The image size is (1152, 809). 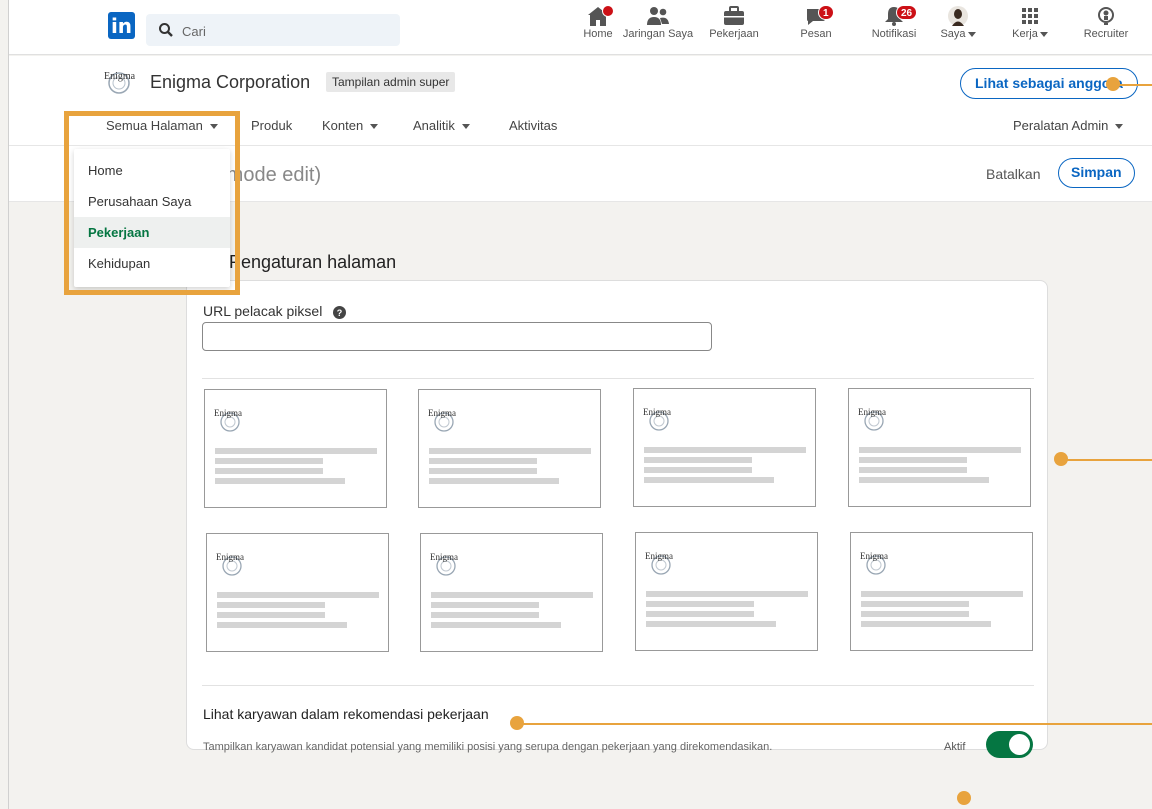 What do you see at coordinates (1030, 16) in the screenshot?
I see `grid-icon` at bounding box center [1030, 16].